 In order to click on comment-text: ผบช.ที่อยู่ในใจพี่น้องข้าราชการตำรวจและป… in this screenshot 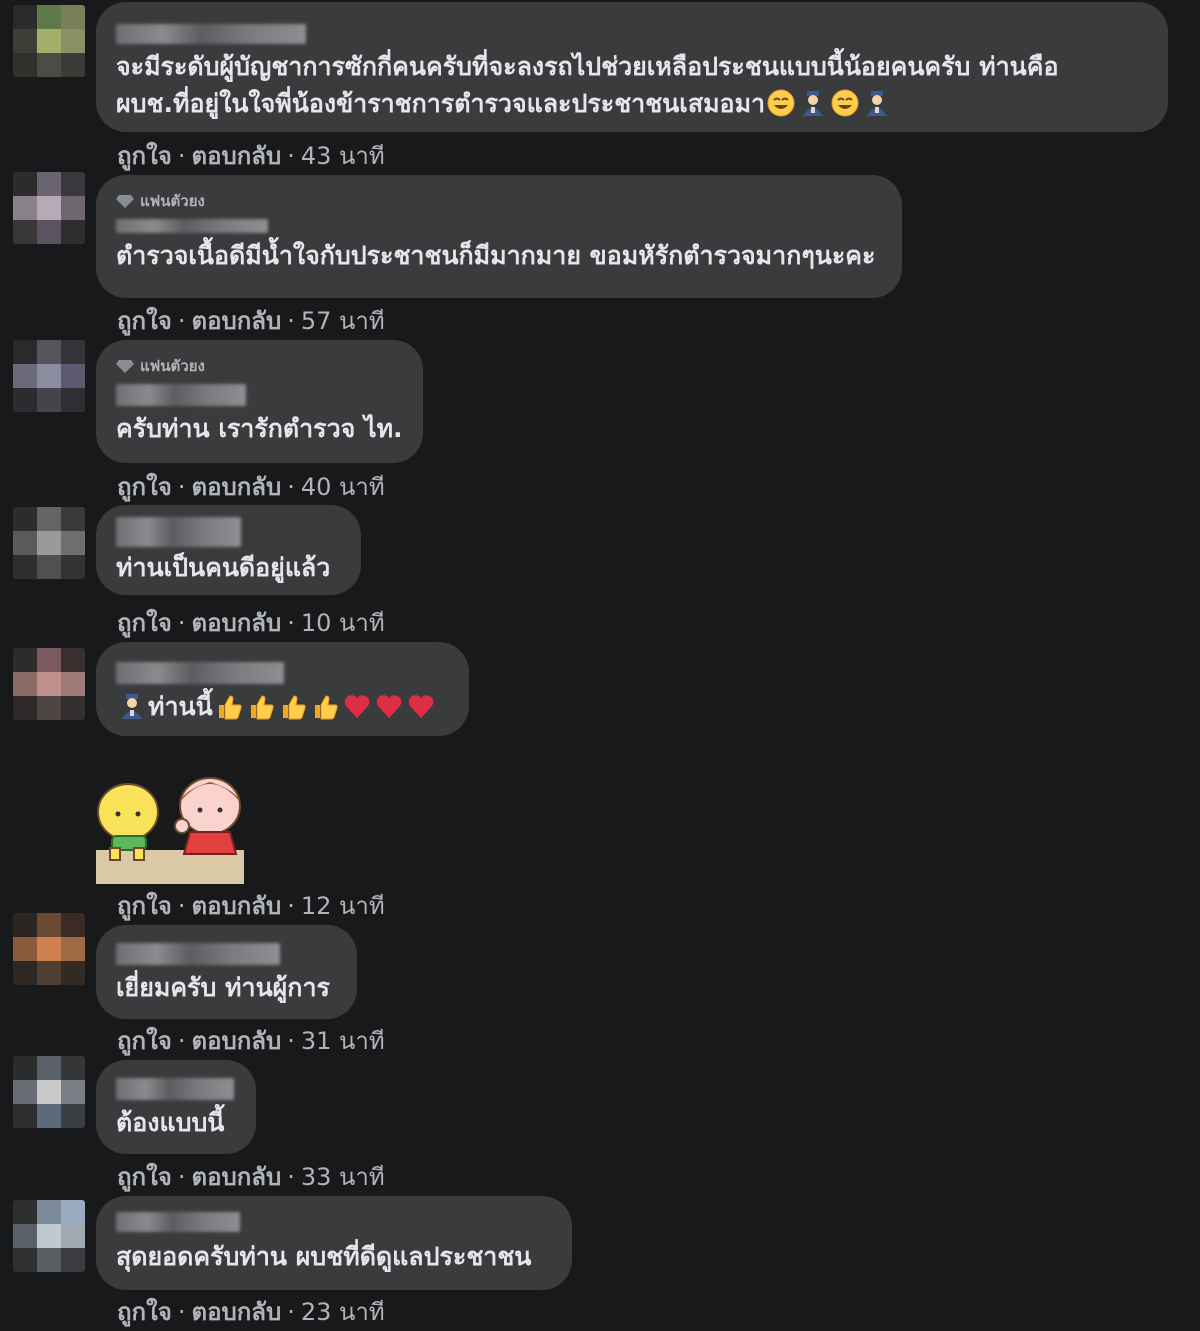, I will do `click(631, 103)`.